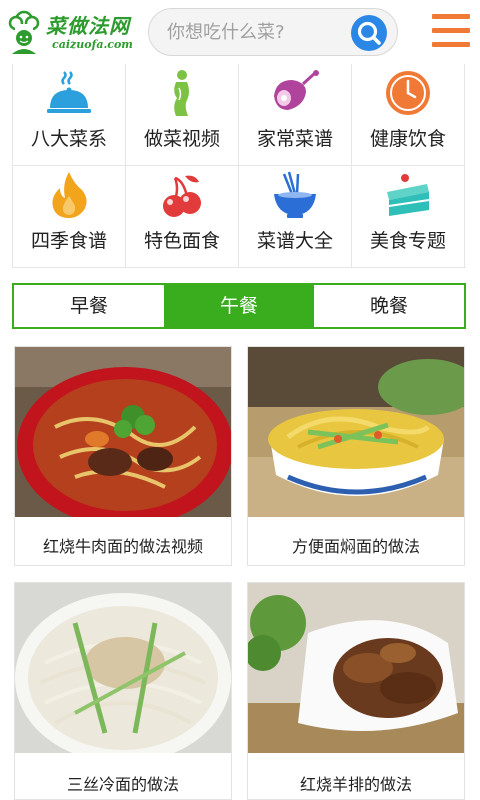 Image resolution: width=480 pixels, height=800 pixels. I want to click on search-box, so click(273, 32).